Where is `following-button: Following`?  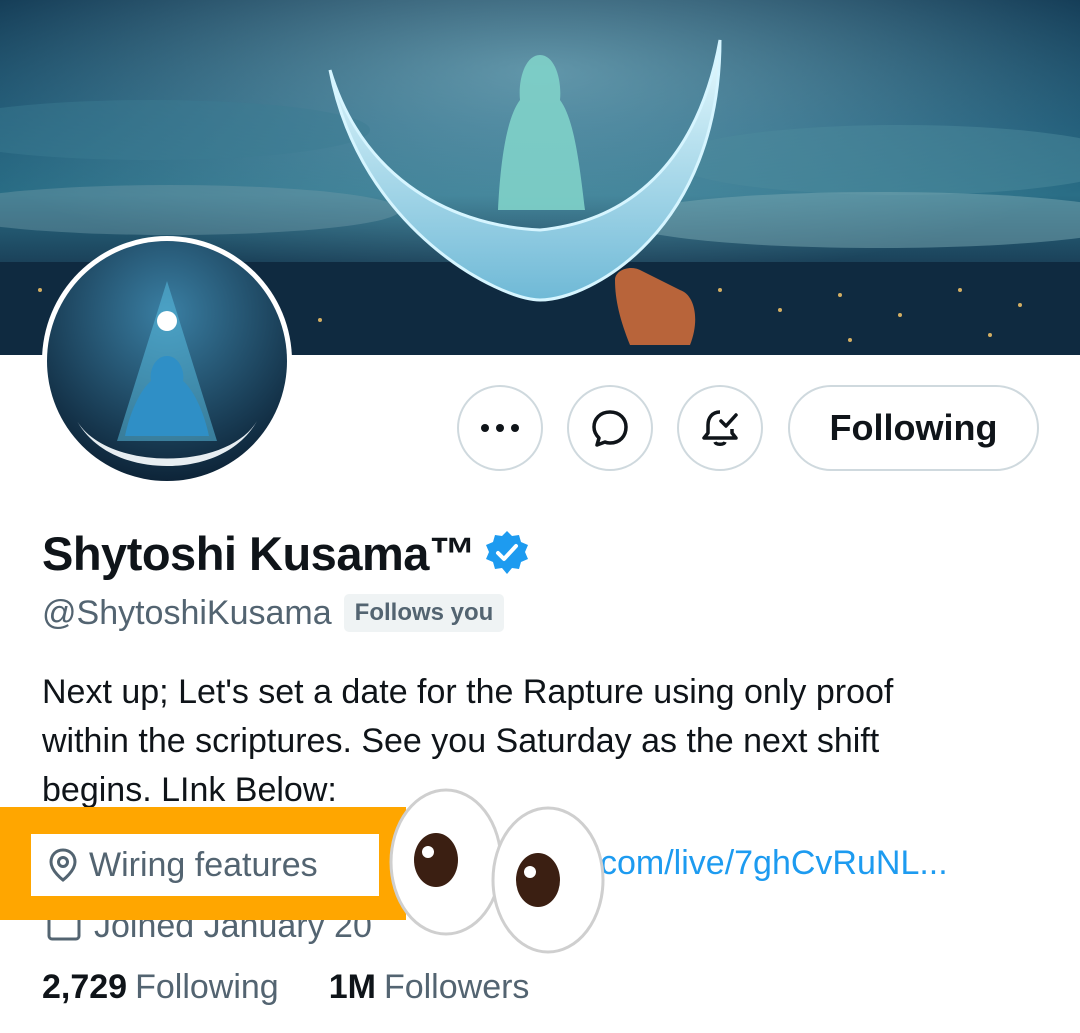
following-button: Following is located at coordinates (913, 428).